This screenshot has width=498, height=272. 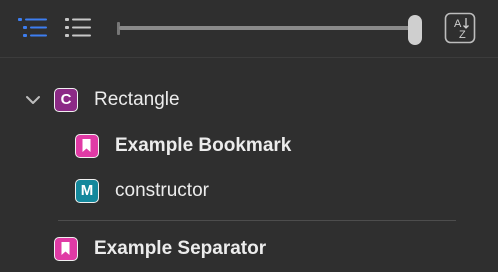 What do you see at coordinates (33, 28) in the screenshot?
I see `hierarchical-list-icon` at bounding box center [33, 28].